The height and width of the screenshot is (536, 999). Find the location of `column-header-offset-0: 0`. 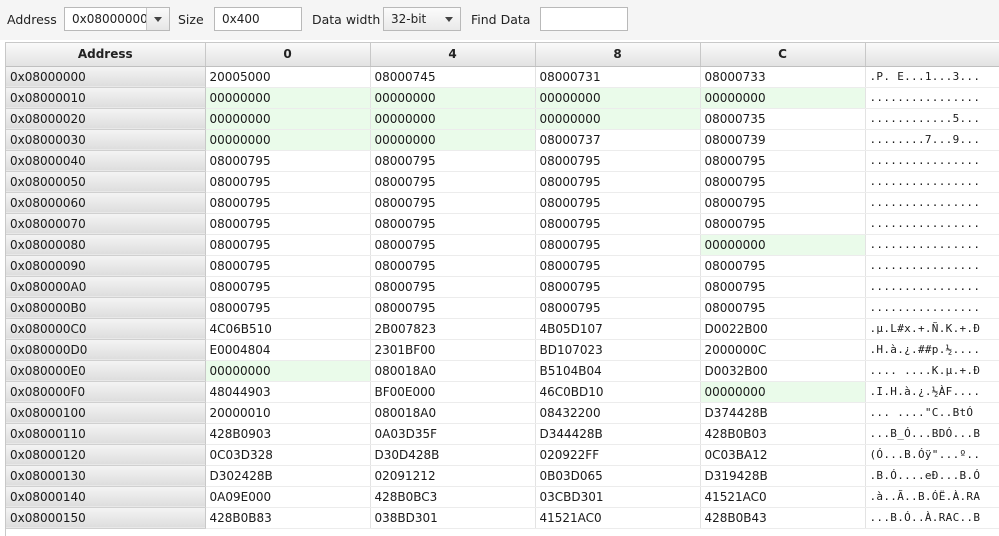

column-header-offset-0: 0 is located at coordinates (288, 55).